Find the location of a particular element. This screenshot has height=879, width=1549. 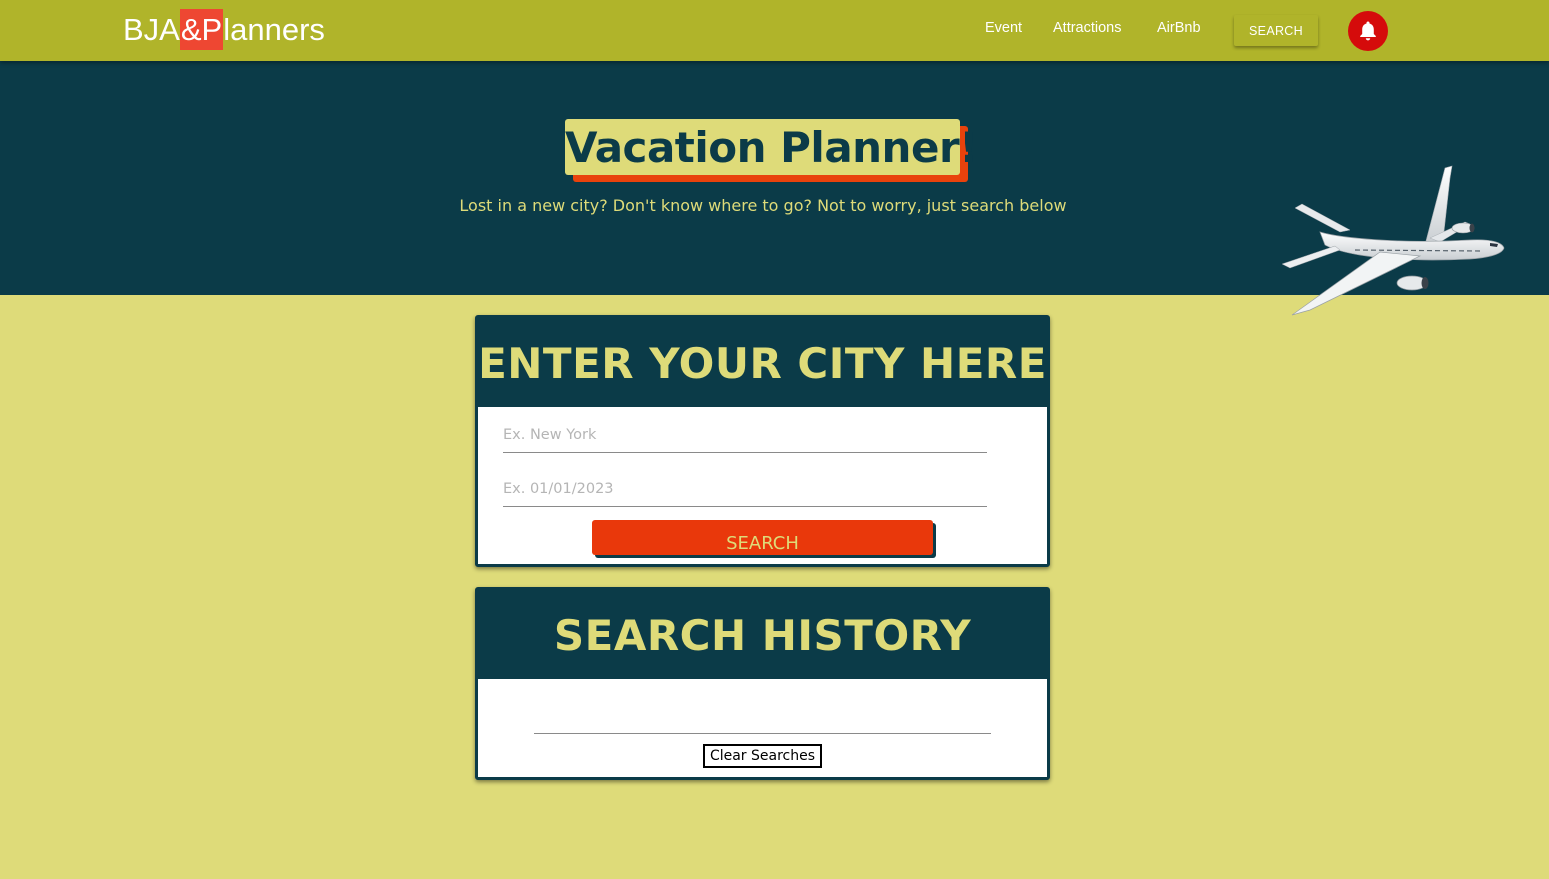

hero-title-box: Vacation Planner! is located at coordinates (771, 150).